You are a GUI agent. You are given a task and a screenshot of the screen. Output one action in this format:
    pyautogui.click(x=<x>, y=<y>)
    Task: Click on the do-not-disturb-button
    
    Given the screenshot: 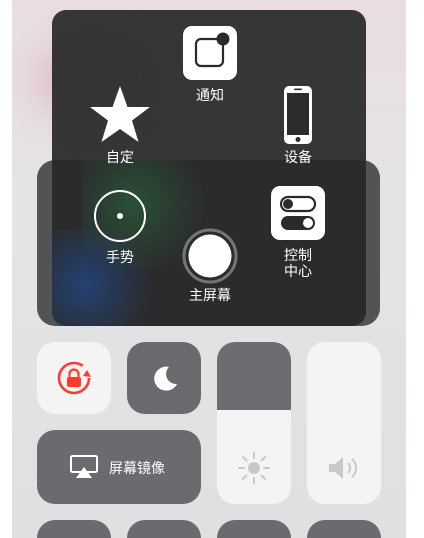 What is the action you would take?
    pyautogui.click(x=164, y=378)
    